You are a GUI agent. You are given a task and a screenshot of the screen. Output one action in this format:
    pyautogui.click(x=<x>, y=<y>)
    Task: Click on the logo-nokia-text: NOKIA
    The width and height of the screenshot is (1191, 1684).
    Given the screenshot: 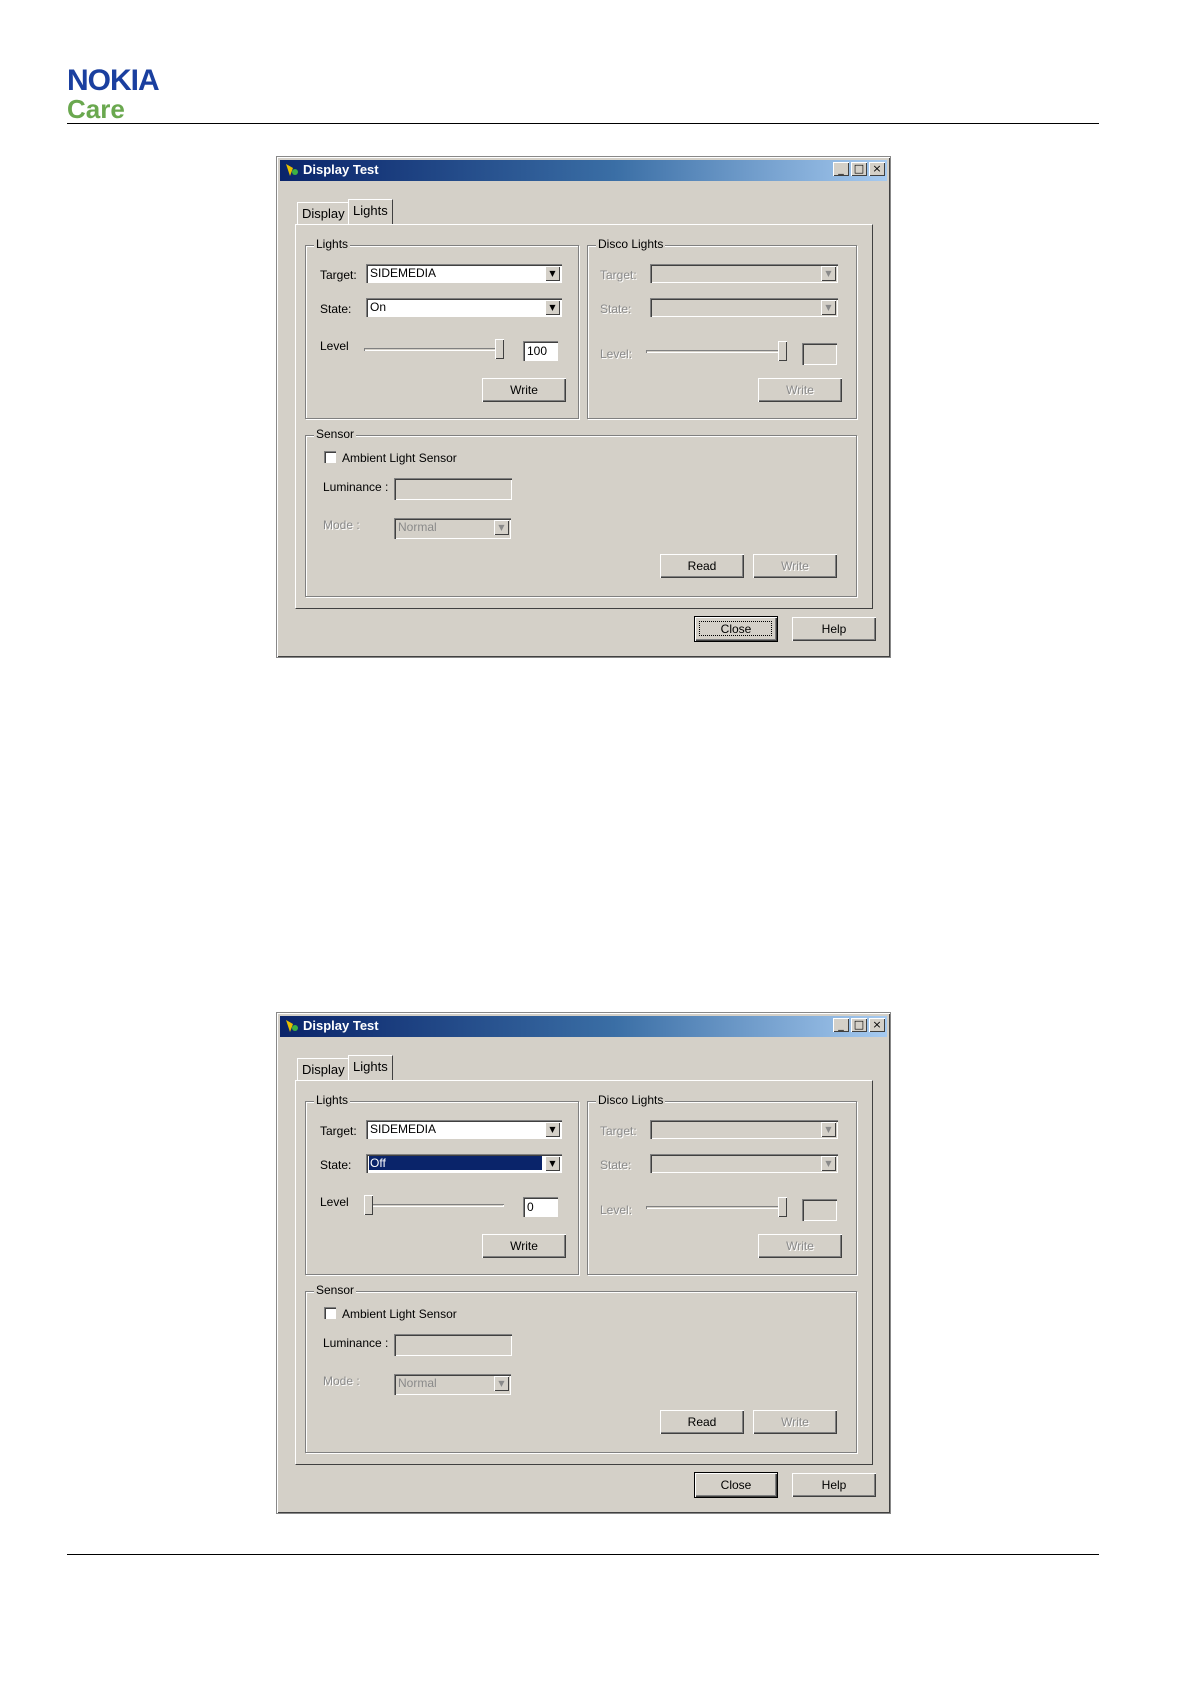 What is the action you would take?
    pyautogui.click(x=113, y=80)
    